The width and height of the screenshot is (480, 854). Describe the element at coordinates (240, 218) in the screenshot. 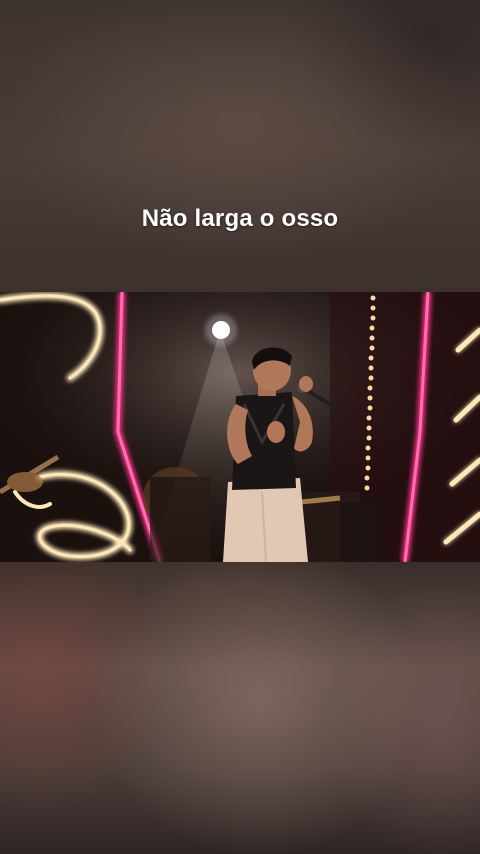

I see `video-caption: Não larga o osso` at that location.